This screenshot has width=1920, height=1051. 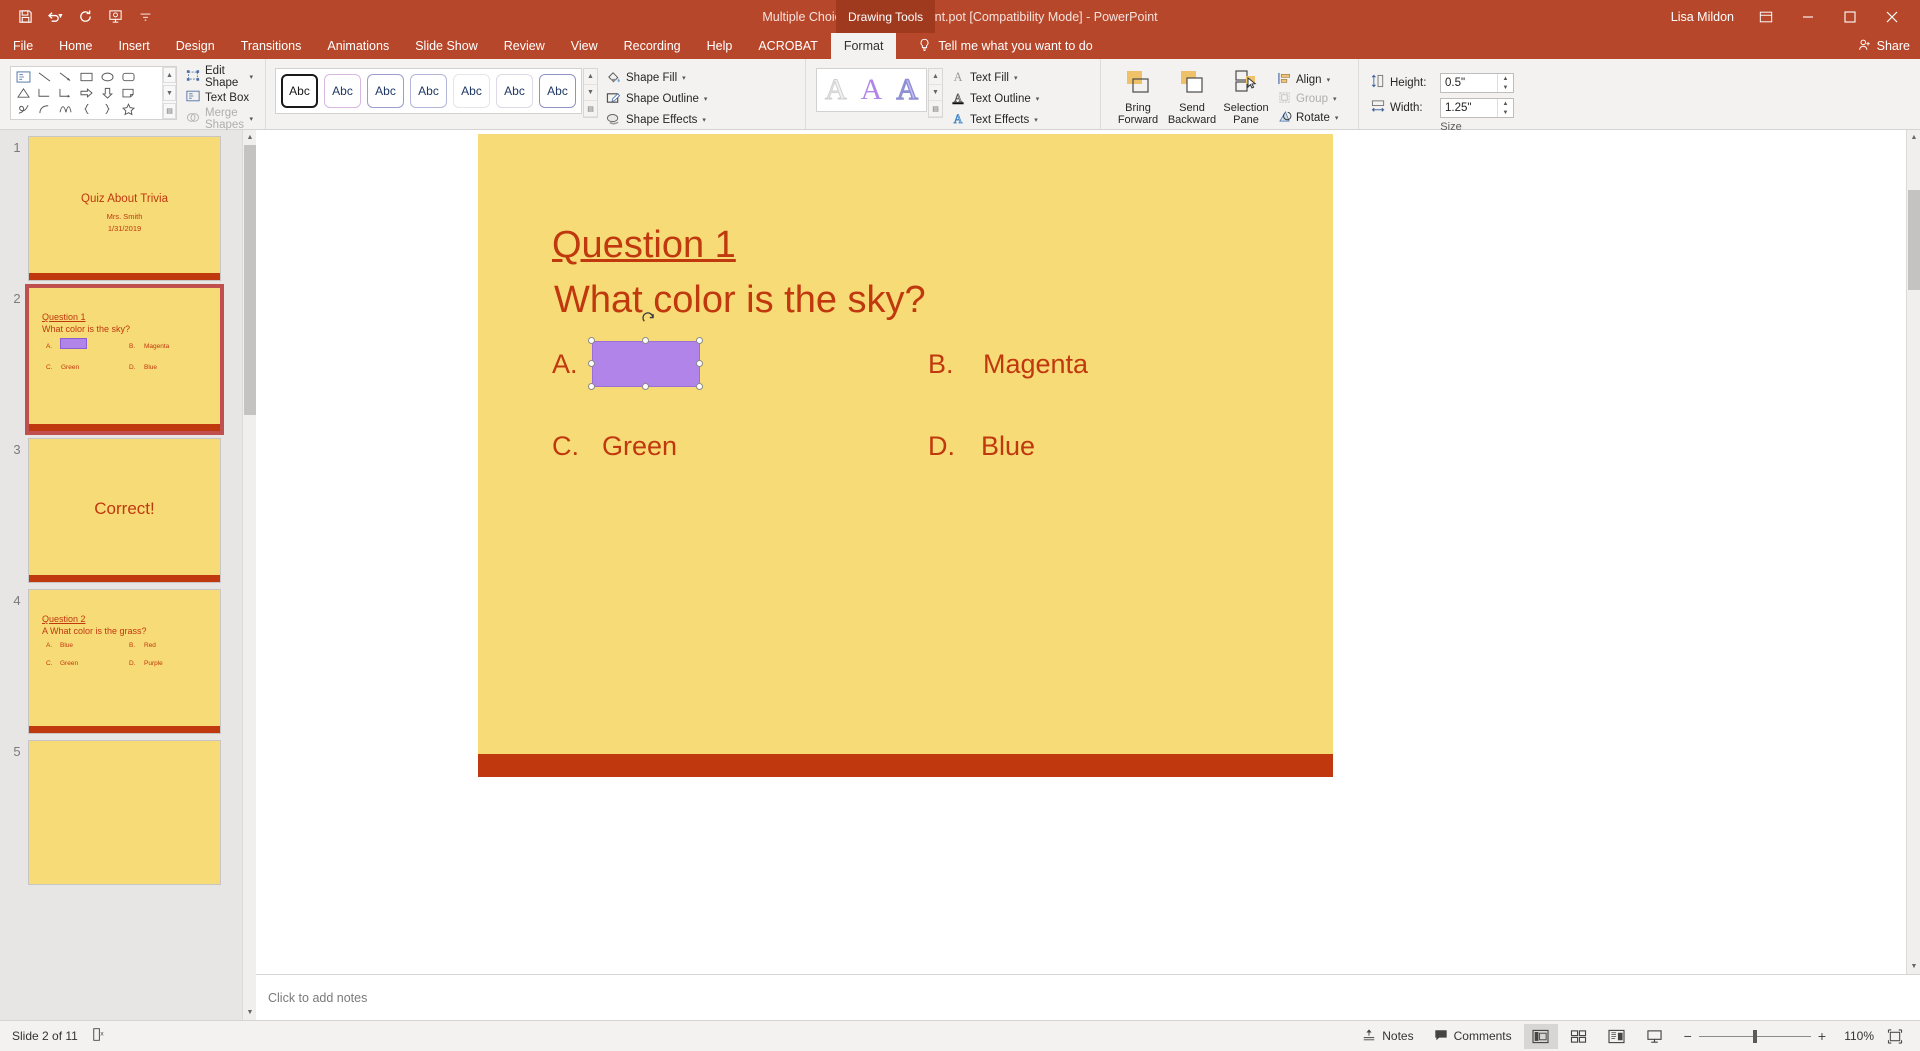 What do you see at coordinates (1808, 16) in the screenshot?
I see `minimize-icon` at bounding box center [1808, 16].